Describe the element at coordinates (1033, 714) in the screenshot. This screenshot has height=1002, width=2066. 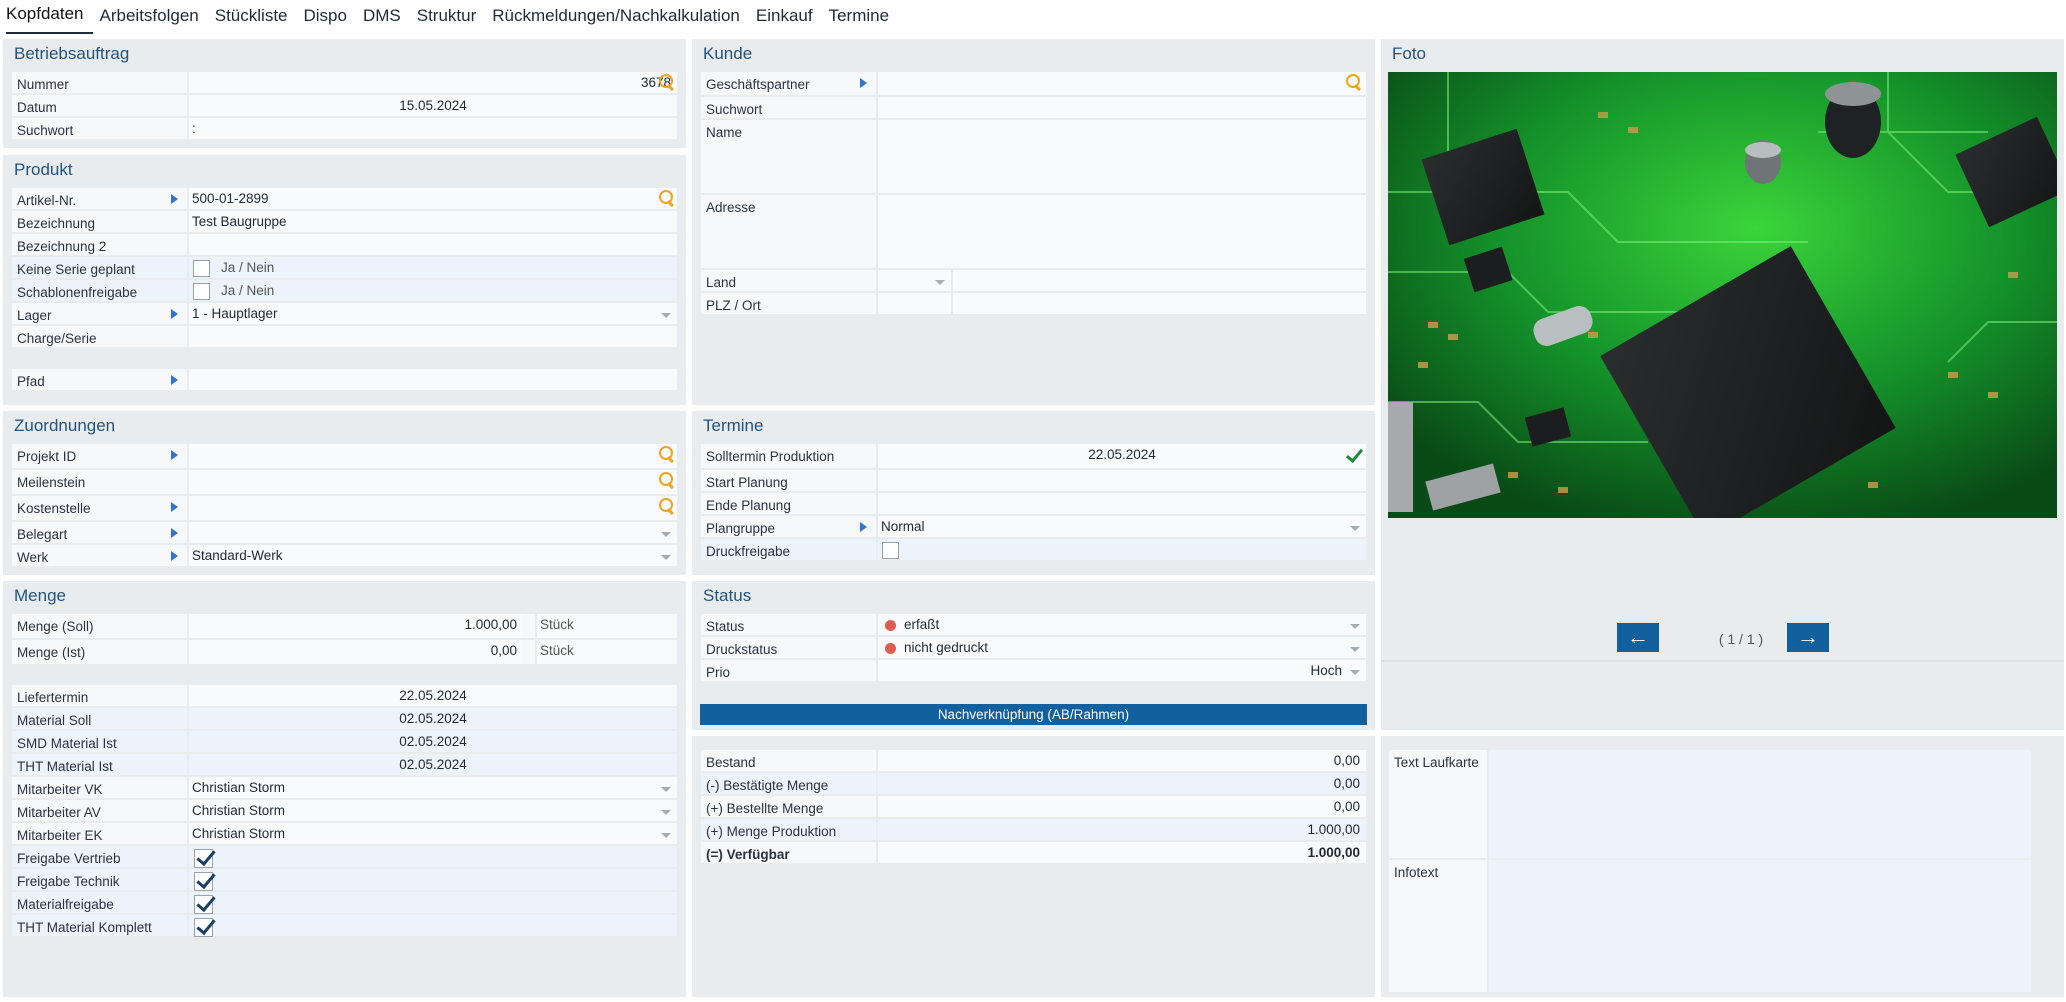
I see `nachverknuepfung-button: Nachverknüpfung (AB/Rahmen)` at that location.